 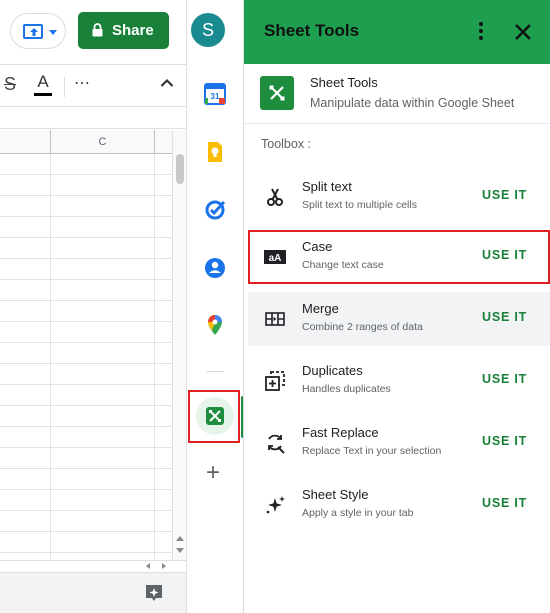 I want to click on panel-title: Sheet Tools, so click(x=312, y=30).